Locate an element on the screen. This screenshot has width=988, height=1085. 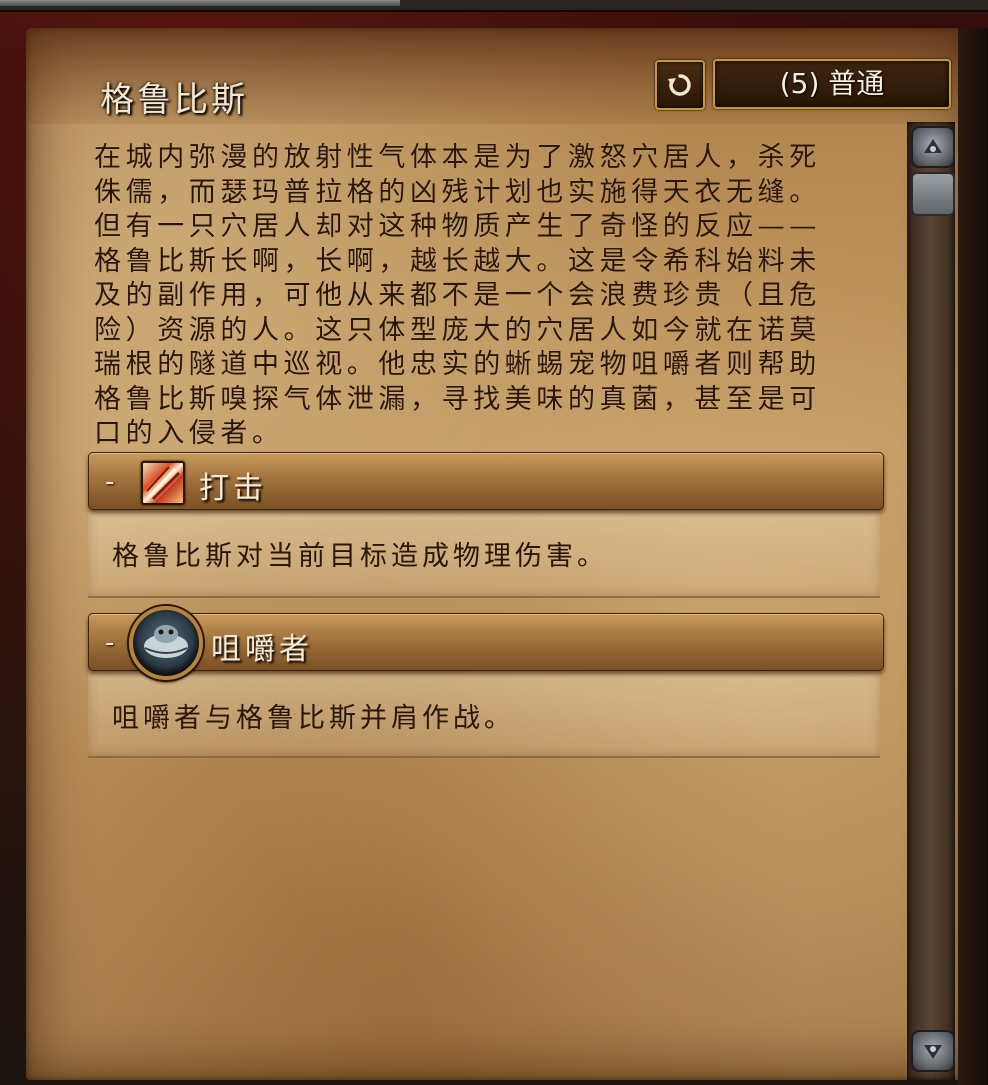
lizard-face-icon is located at coordinates (166, 641).